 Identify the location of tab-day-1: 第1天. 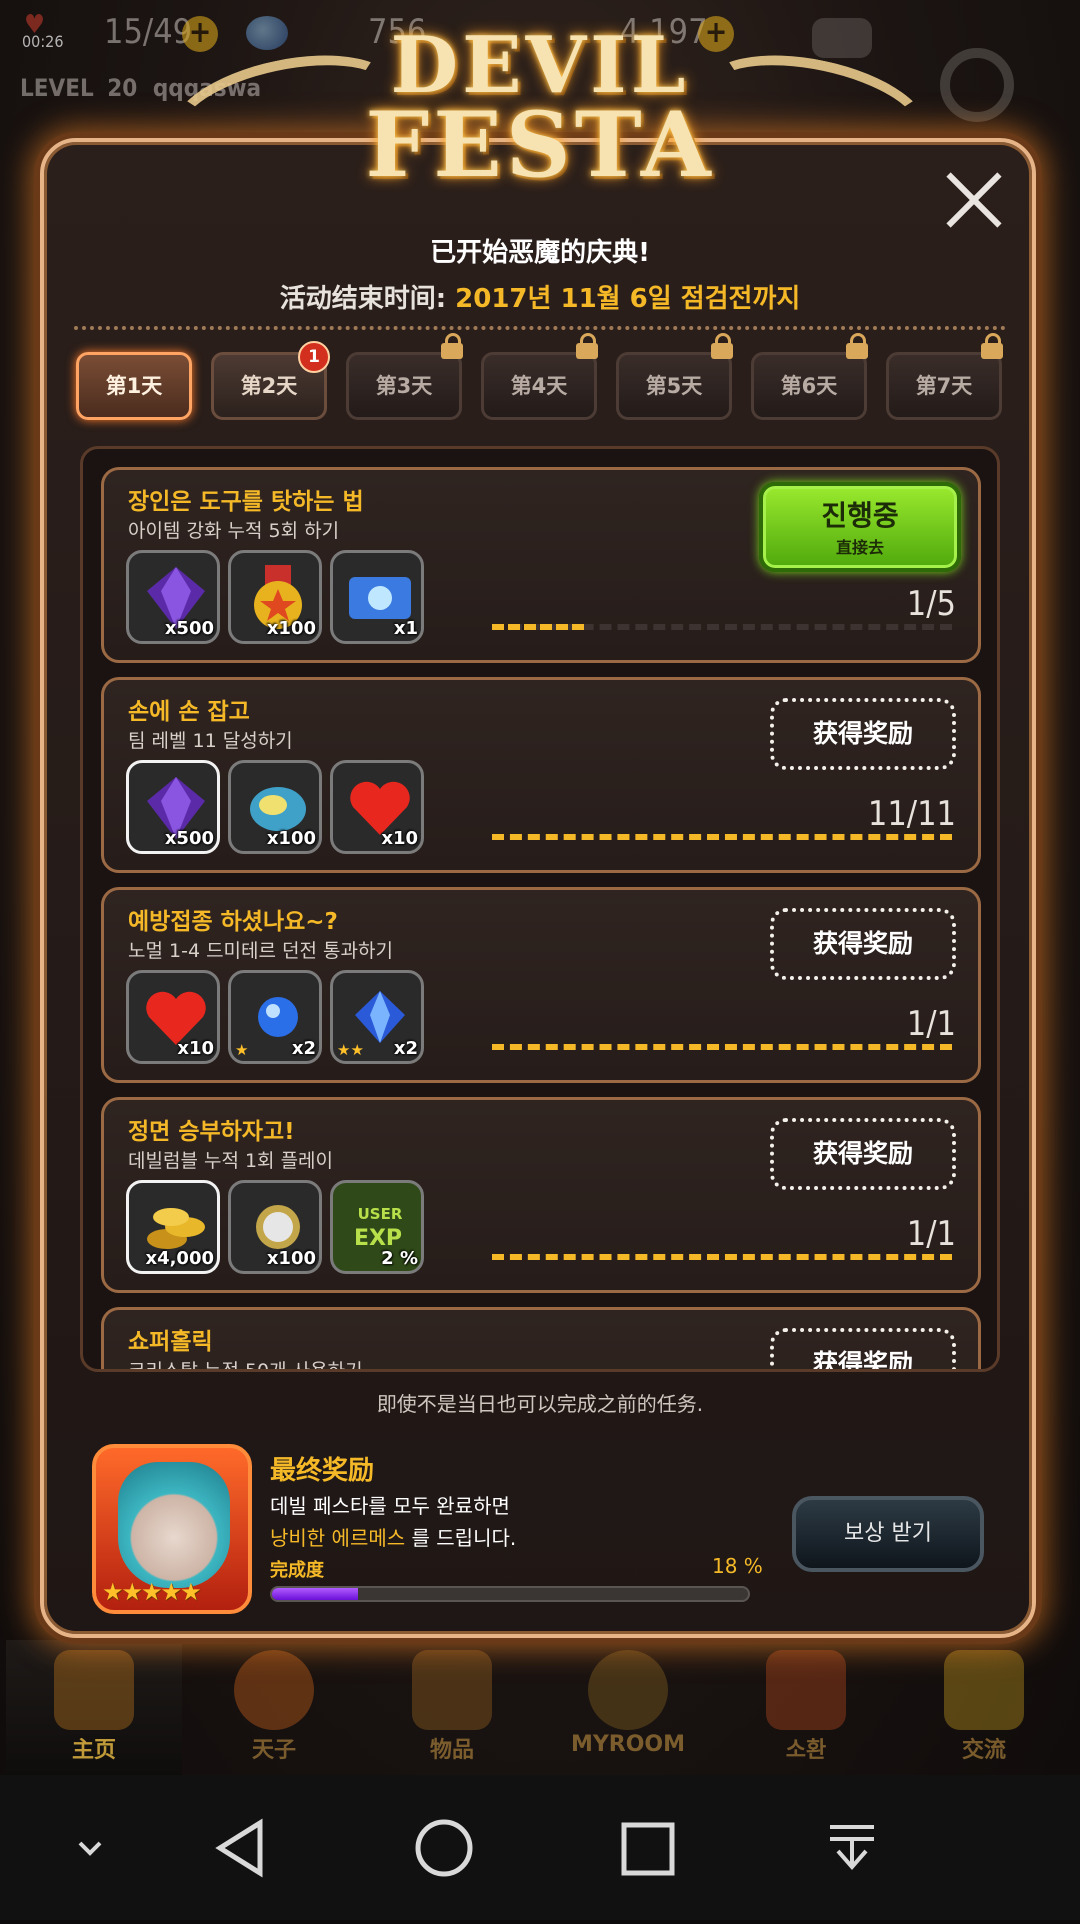
(134, 386).